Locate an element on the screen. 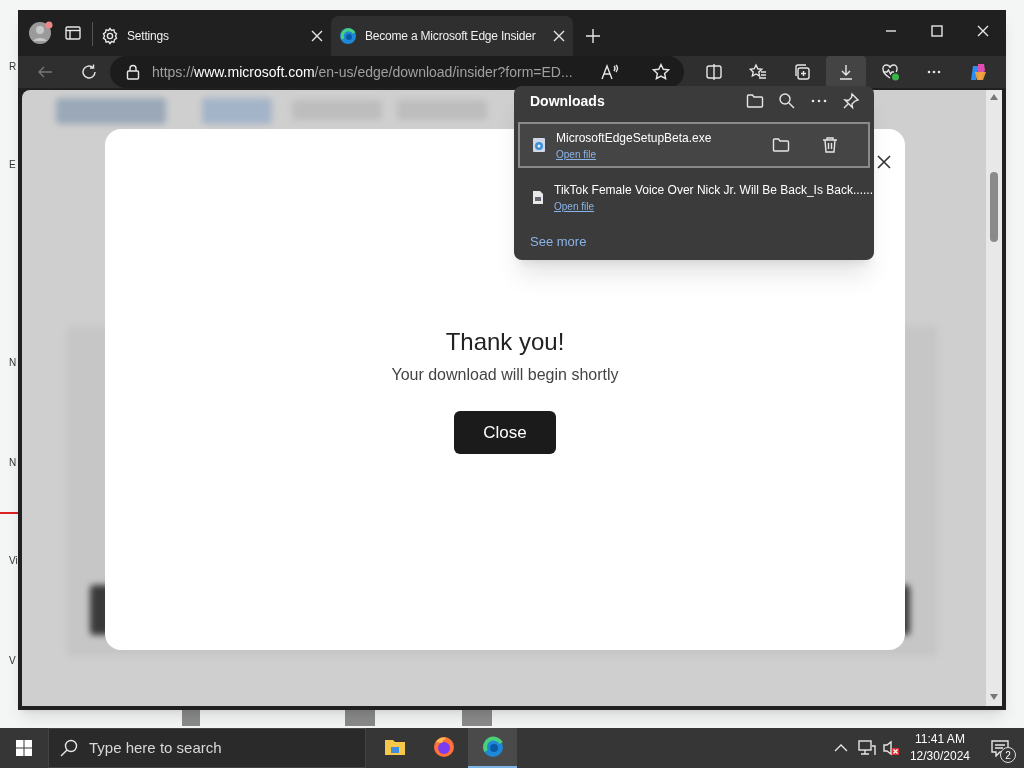  split-screen-icon is located at coordinates (714, 72).